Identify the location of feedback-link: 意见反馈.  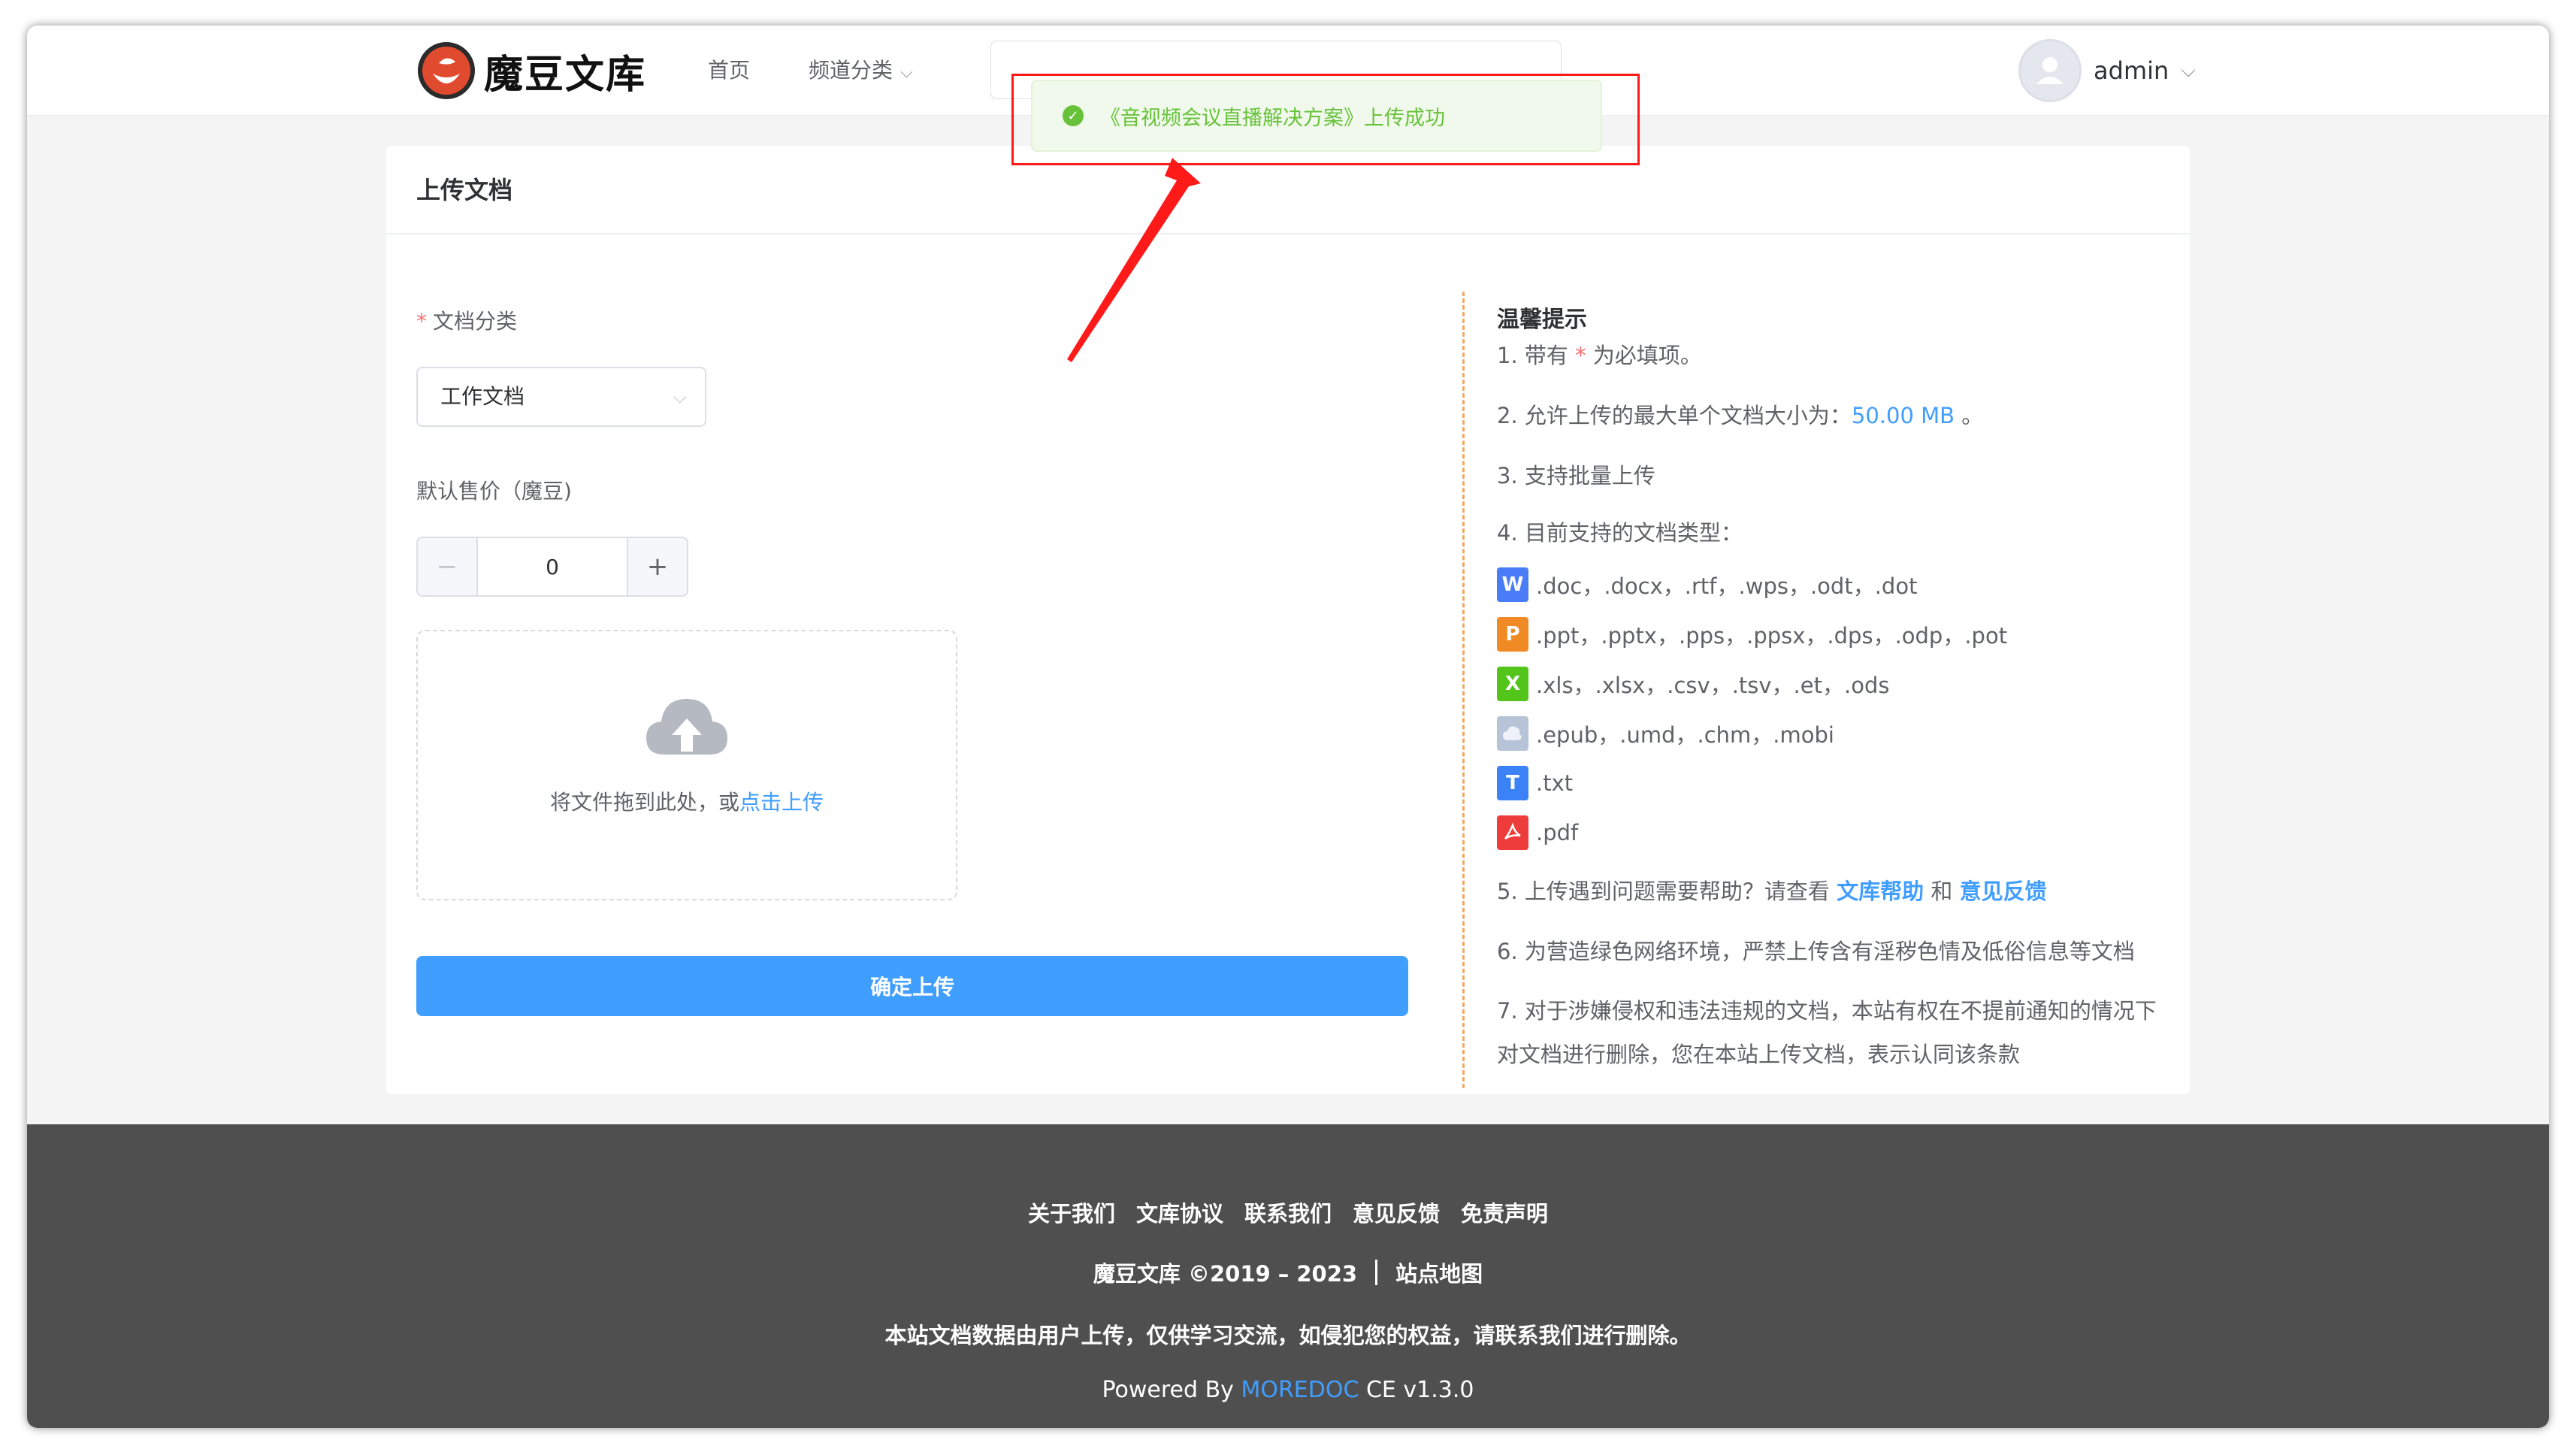
(2004, 891).